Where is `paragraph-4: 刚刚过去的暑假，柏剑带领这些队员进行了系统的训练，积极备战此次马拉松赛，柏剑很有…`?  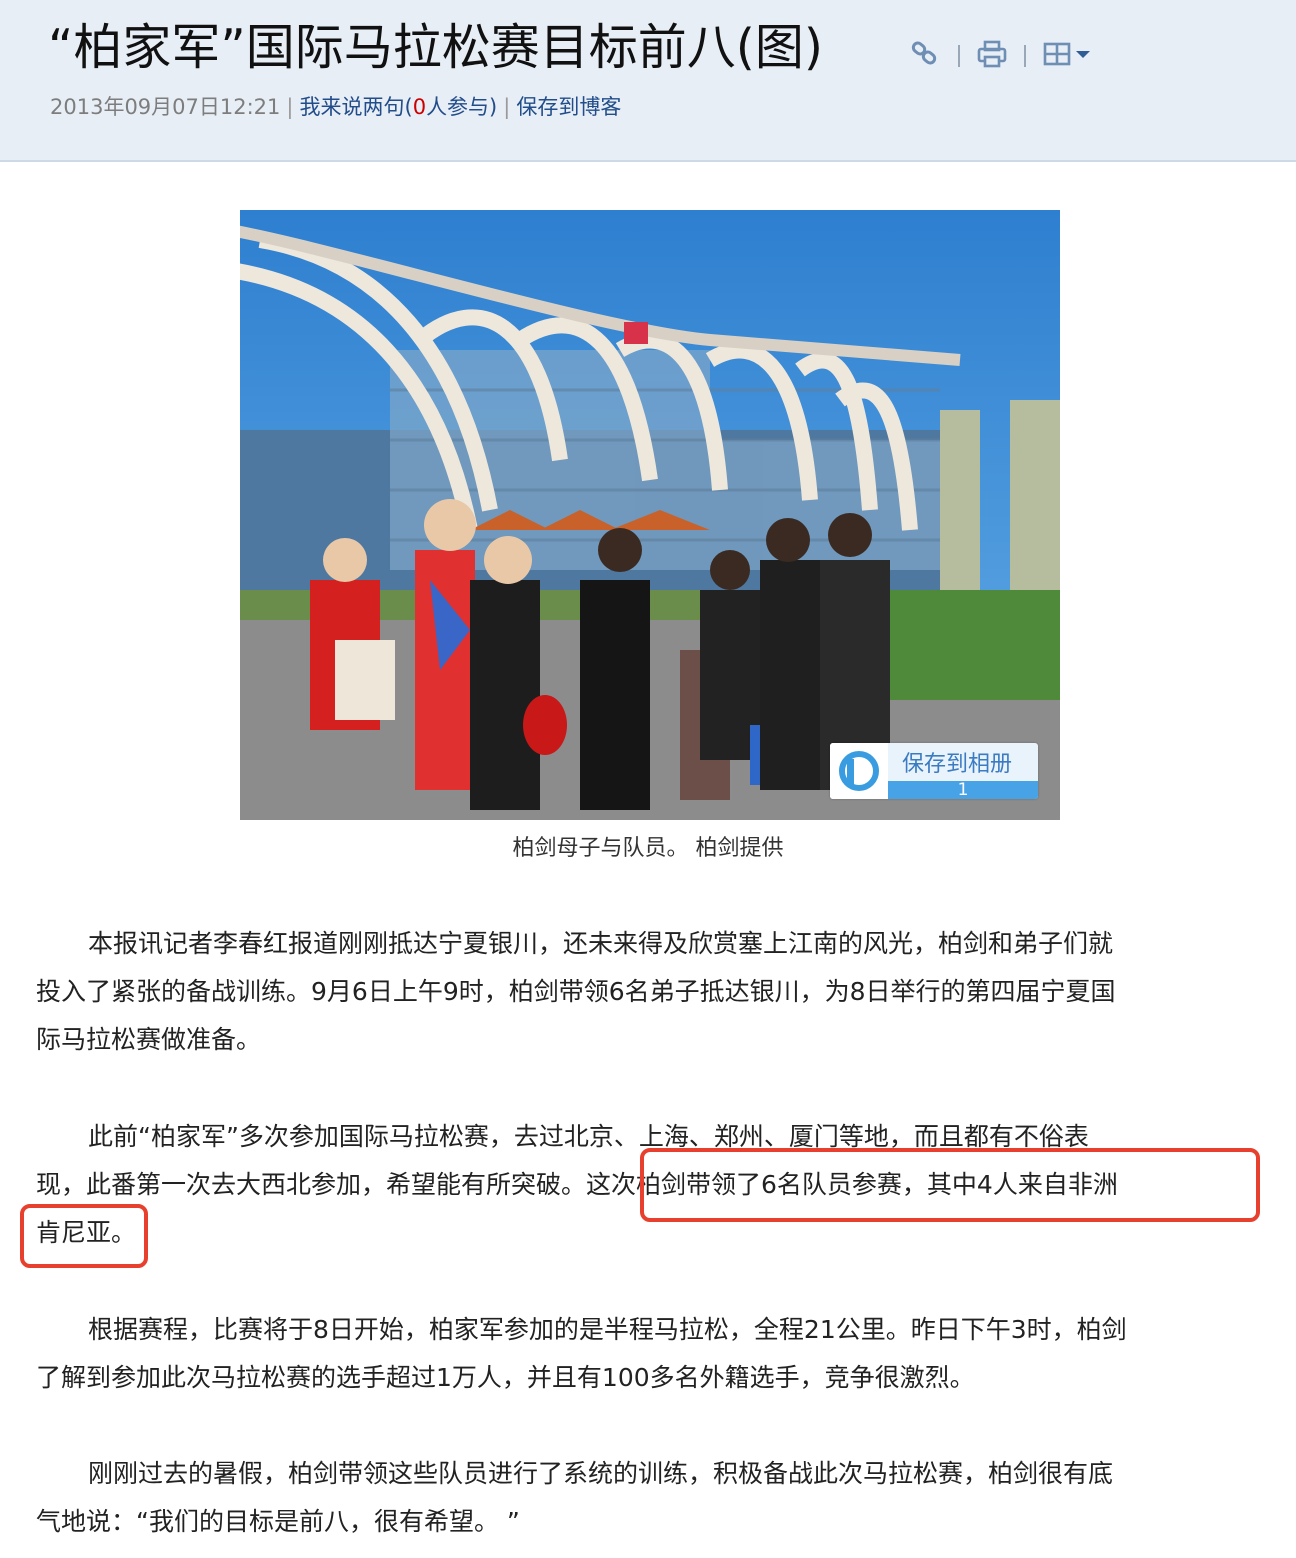 paragraph-4: 刚刚过去的暑假，柏剑带领这些队员进行了系统的训练，积极备战此次马拉松赛，柏剑很有… is located at coordinates (650, 1498).